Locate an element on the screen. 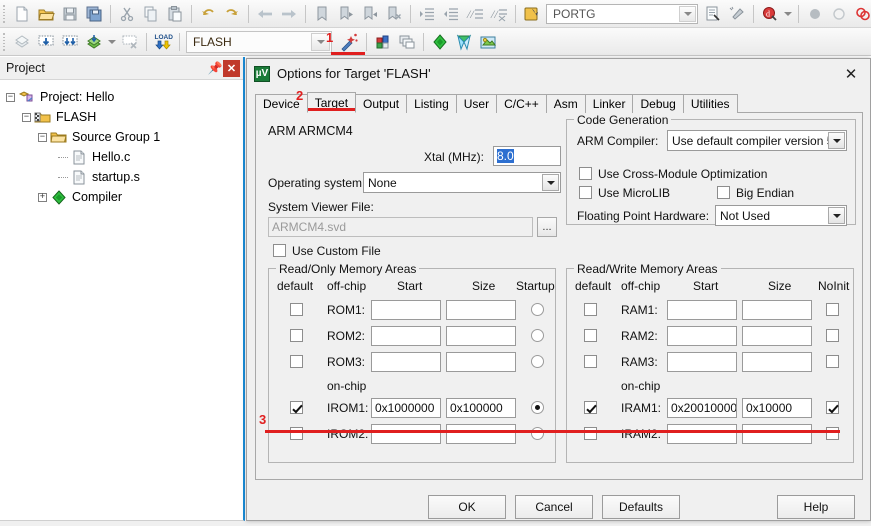 The height and width of the screenshot is (526, 871). iram1-size-input: 0x10000 is located at coordinates (777, 408).